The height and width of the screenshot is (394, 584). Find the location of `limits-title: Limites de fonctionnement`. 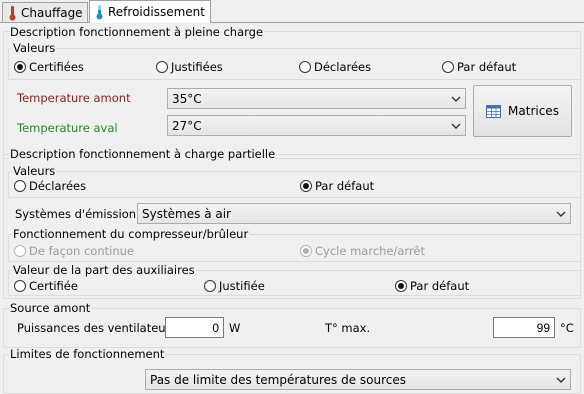

limits-title: Limites de fonctionnement is located at coordinates (87, 354).